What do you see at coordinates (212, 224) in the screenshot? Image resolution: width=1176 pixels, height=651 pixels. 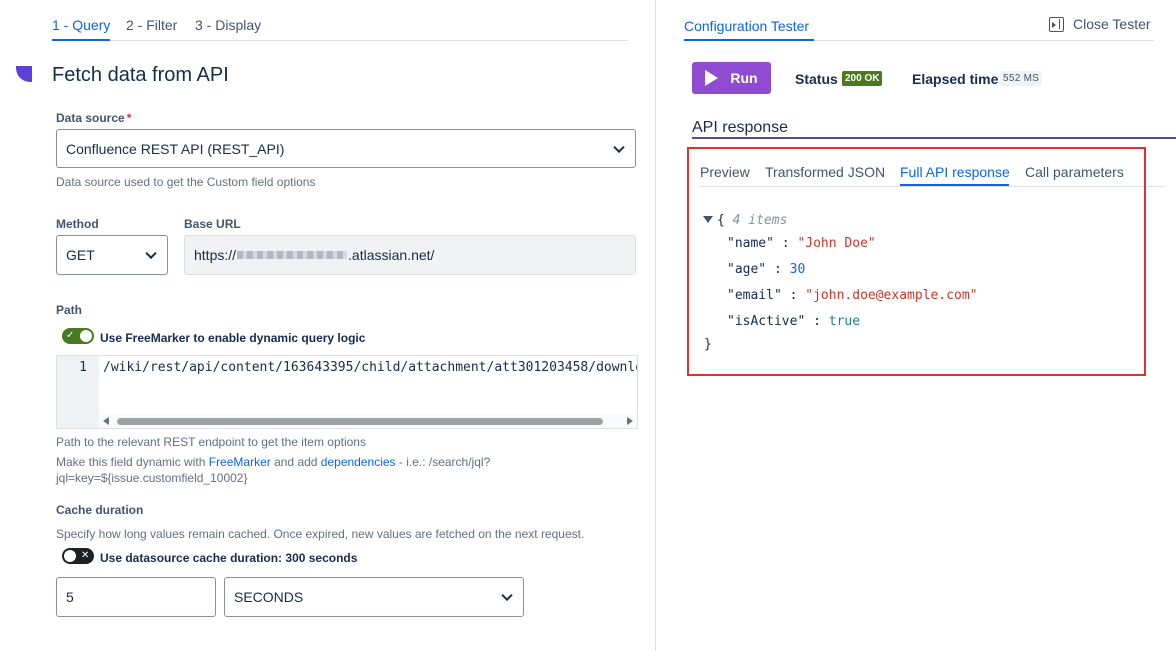 I see `base-url-label: Base URL` at bounding box center [212, 224].